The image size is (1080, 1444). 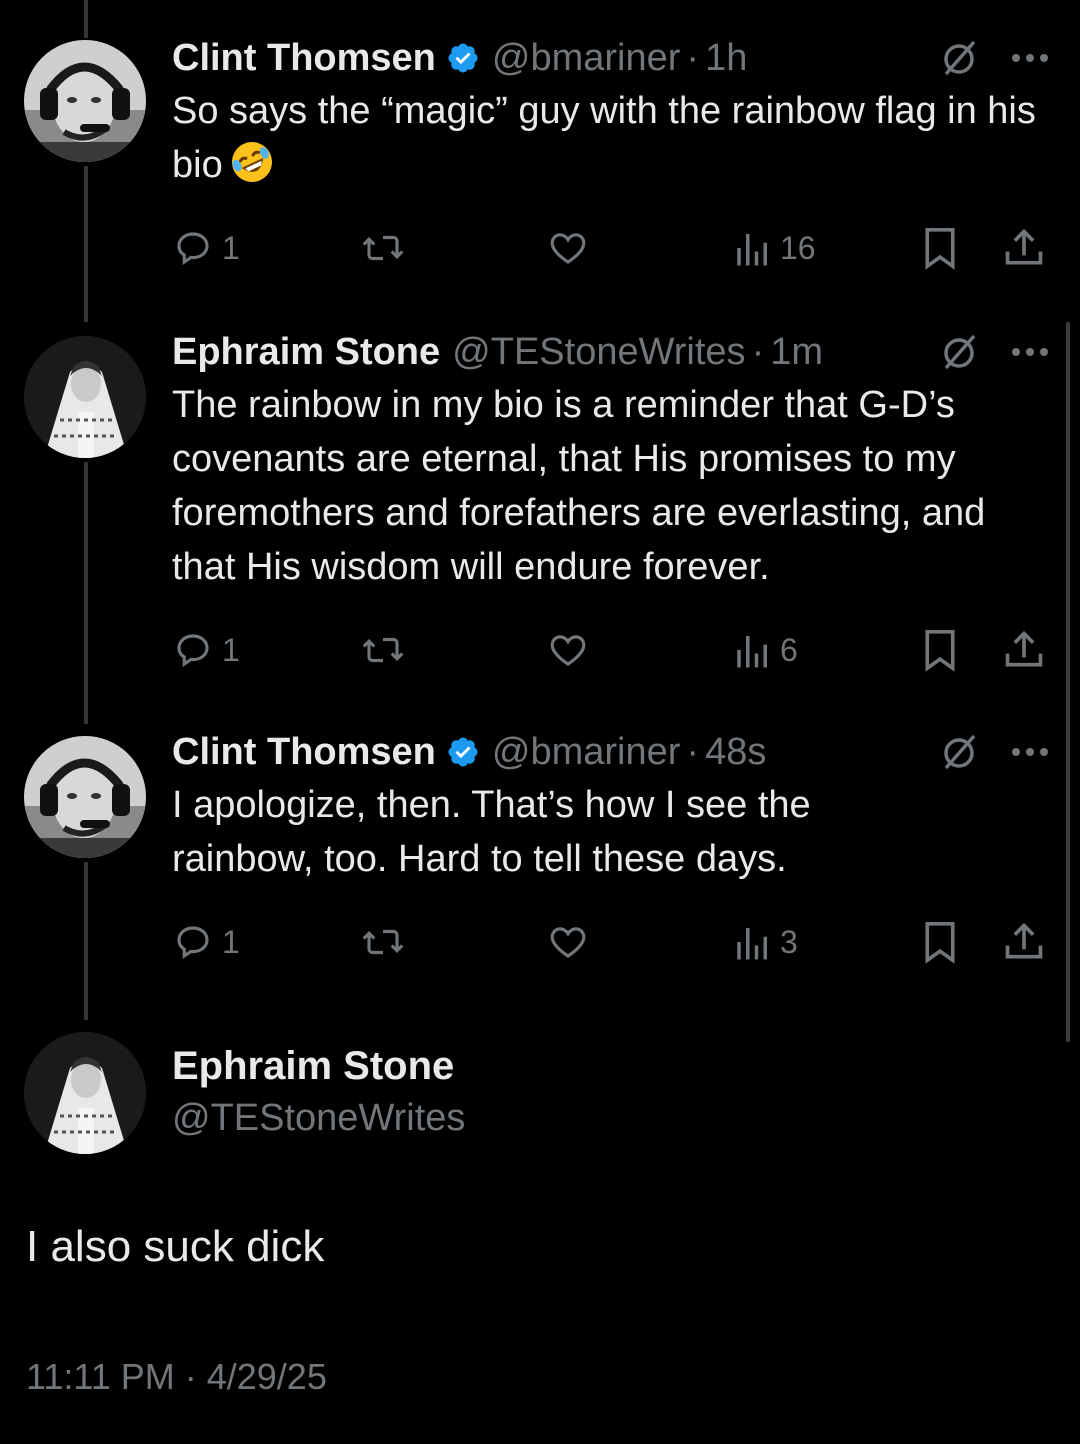 I want to click on main-author-handle: @TEStoneWrites, so click(x=318, y=1118).